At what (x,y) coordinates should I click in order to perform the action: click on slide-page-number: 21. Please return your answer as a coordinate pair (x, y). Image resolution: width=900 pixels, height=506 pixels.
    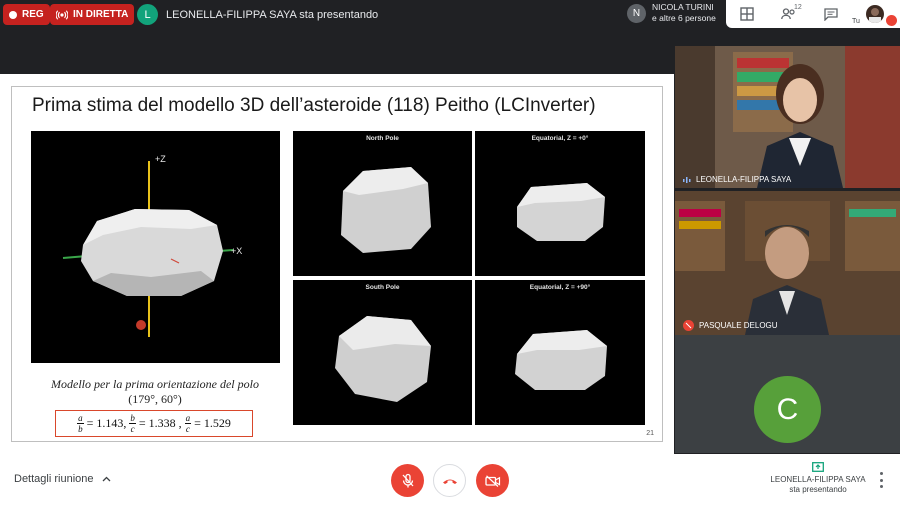
    Looking at the image, I should click on (650, 433).